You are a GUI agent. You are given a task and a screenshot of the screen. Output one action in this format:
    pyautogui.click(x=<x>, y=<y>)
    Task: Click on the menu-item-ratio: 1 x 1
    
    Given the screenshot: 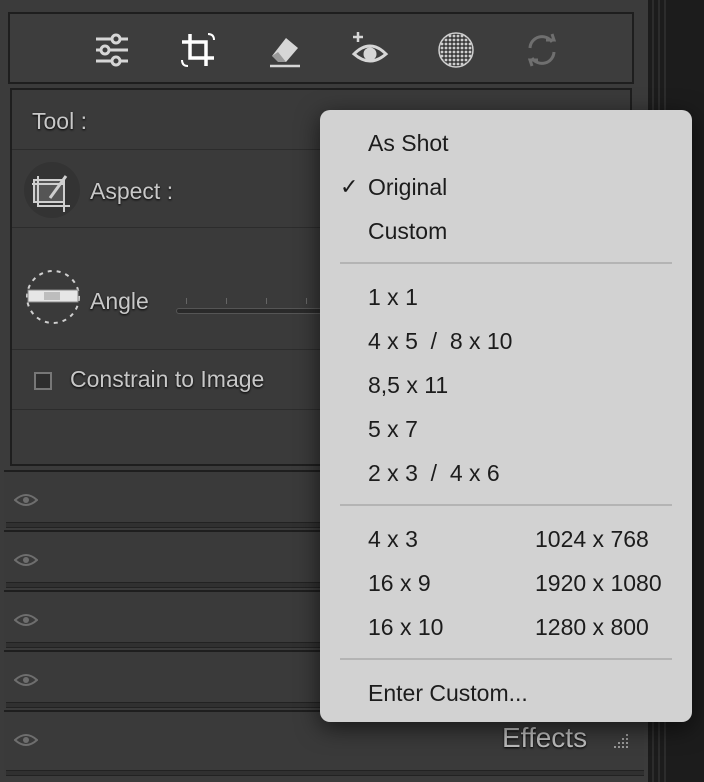 What is the action you would take?
    pyautogui.click(x=393, y=297)
    